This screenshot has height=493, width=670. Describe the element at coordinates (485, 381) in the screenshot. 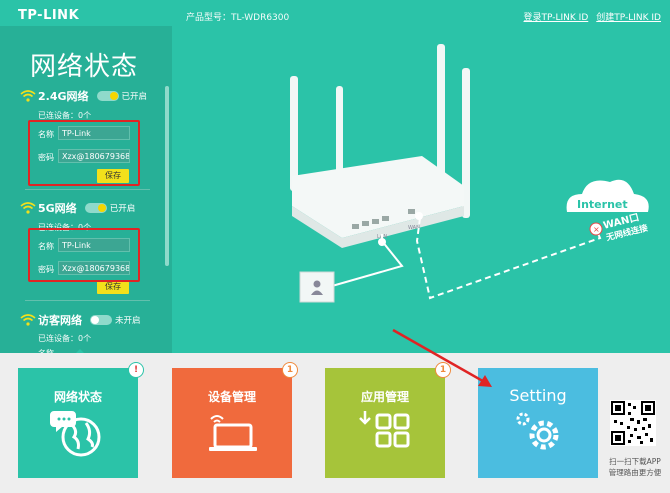

I see `annotation-arrowhead` at that location.